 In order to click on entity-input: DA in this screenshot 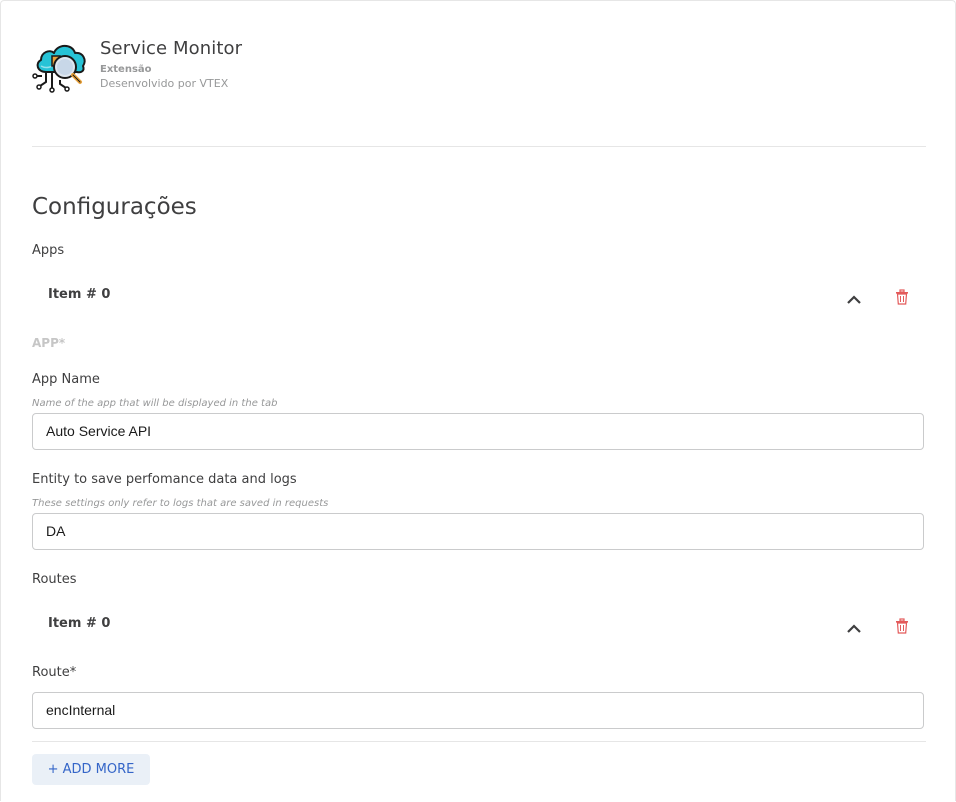, I will do `click(478, 531)`.